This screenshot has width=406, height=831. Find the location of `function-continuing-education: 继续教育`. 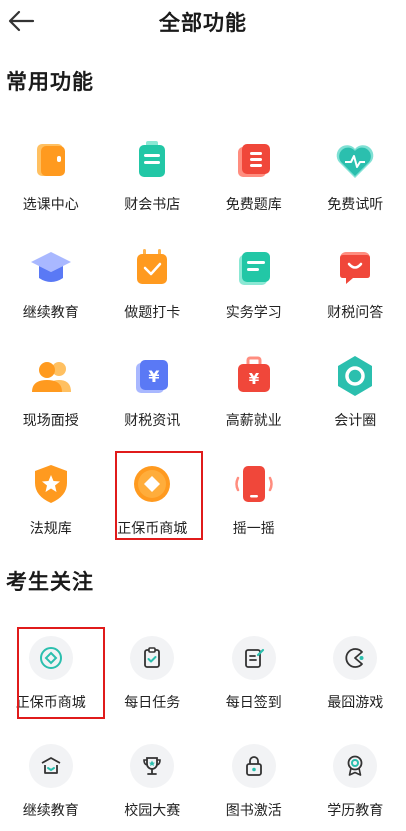

function-continuing-education: 继续教育 is located at coordinates (51, 290).